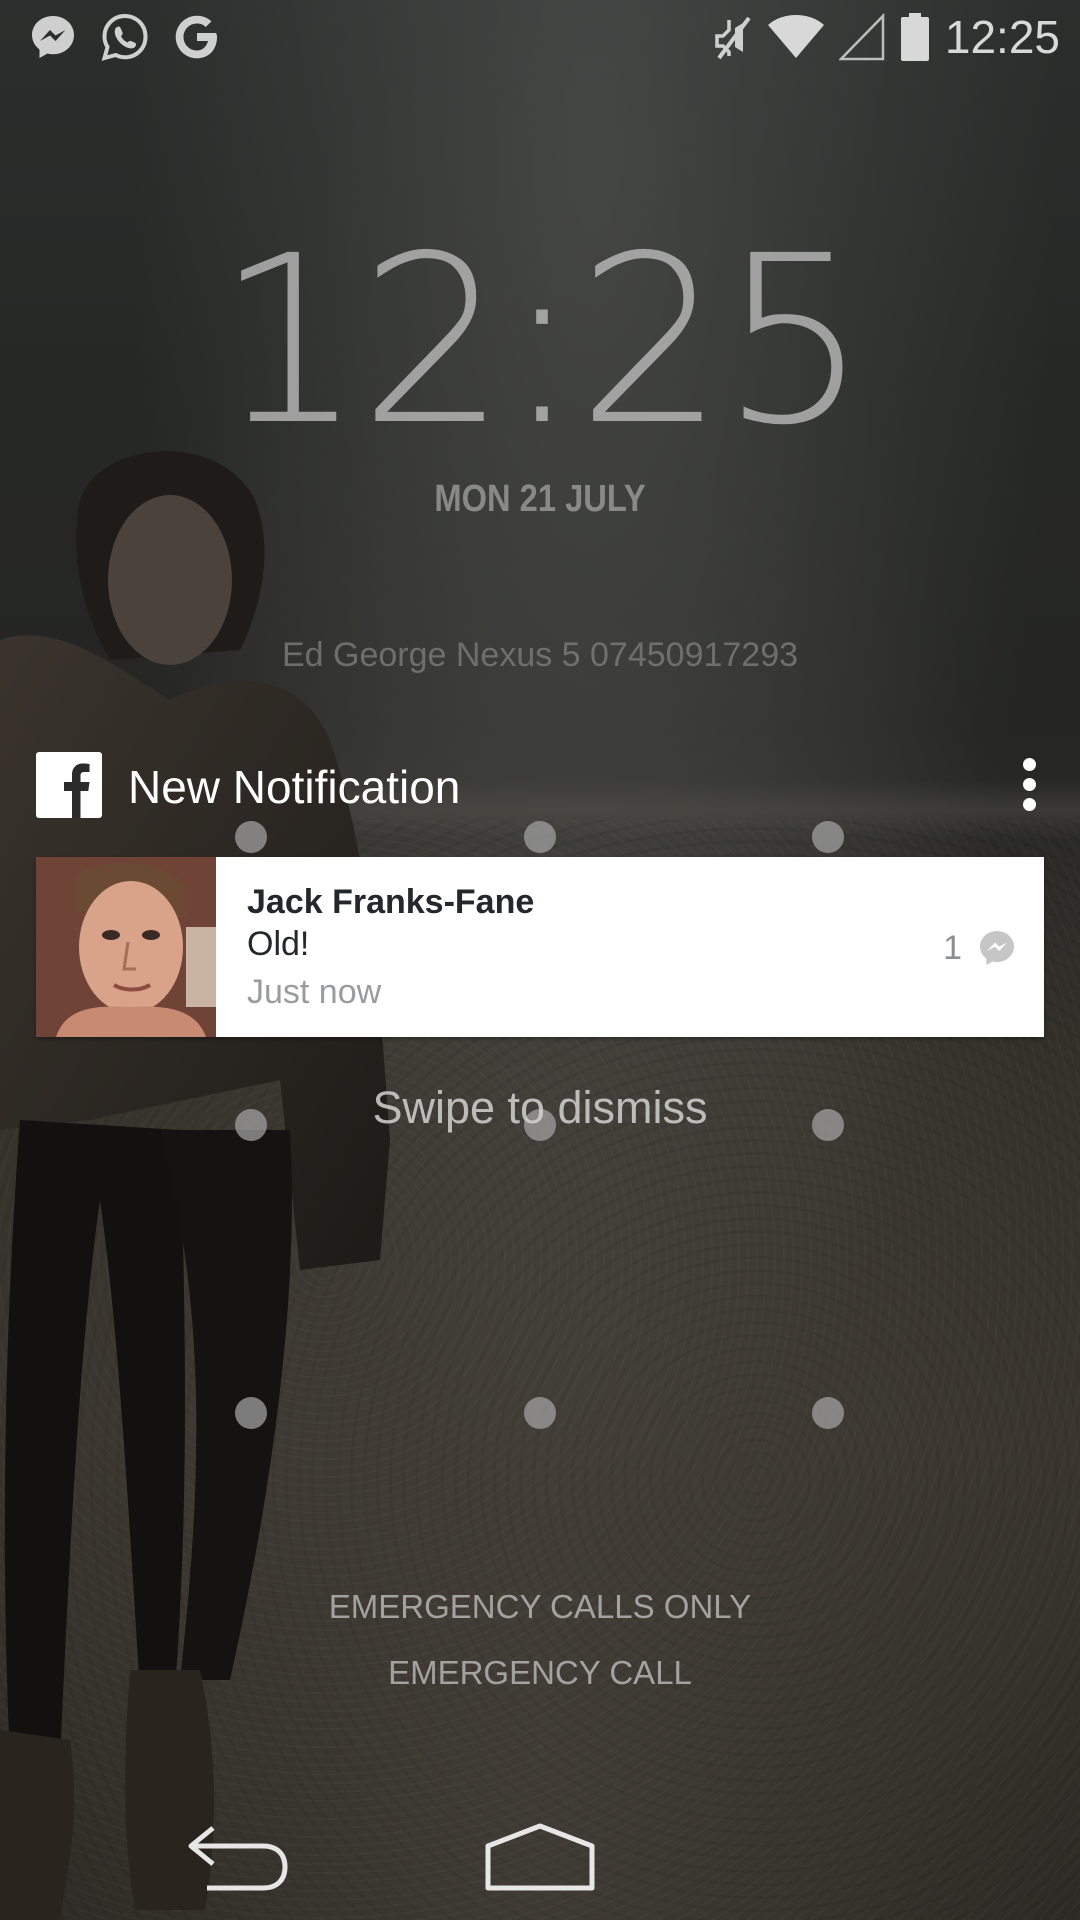  Describe the element at coordinates (540, 1107) in the screenshot. I see `swipe-to-dismiss-hint: Swipe to dismiss` at that location.